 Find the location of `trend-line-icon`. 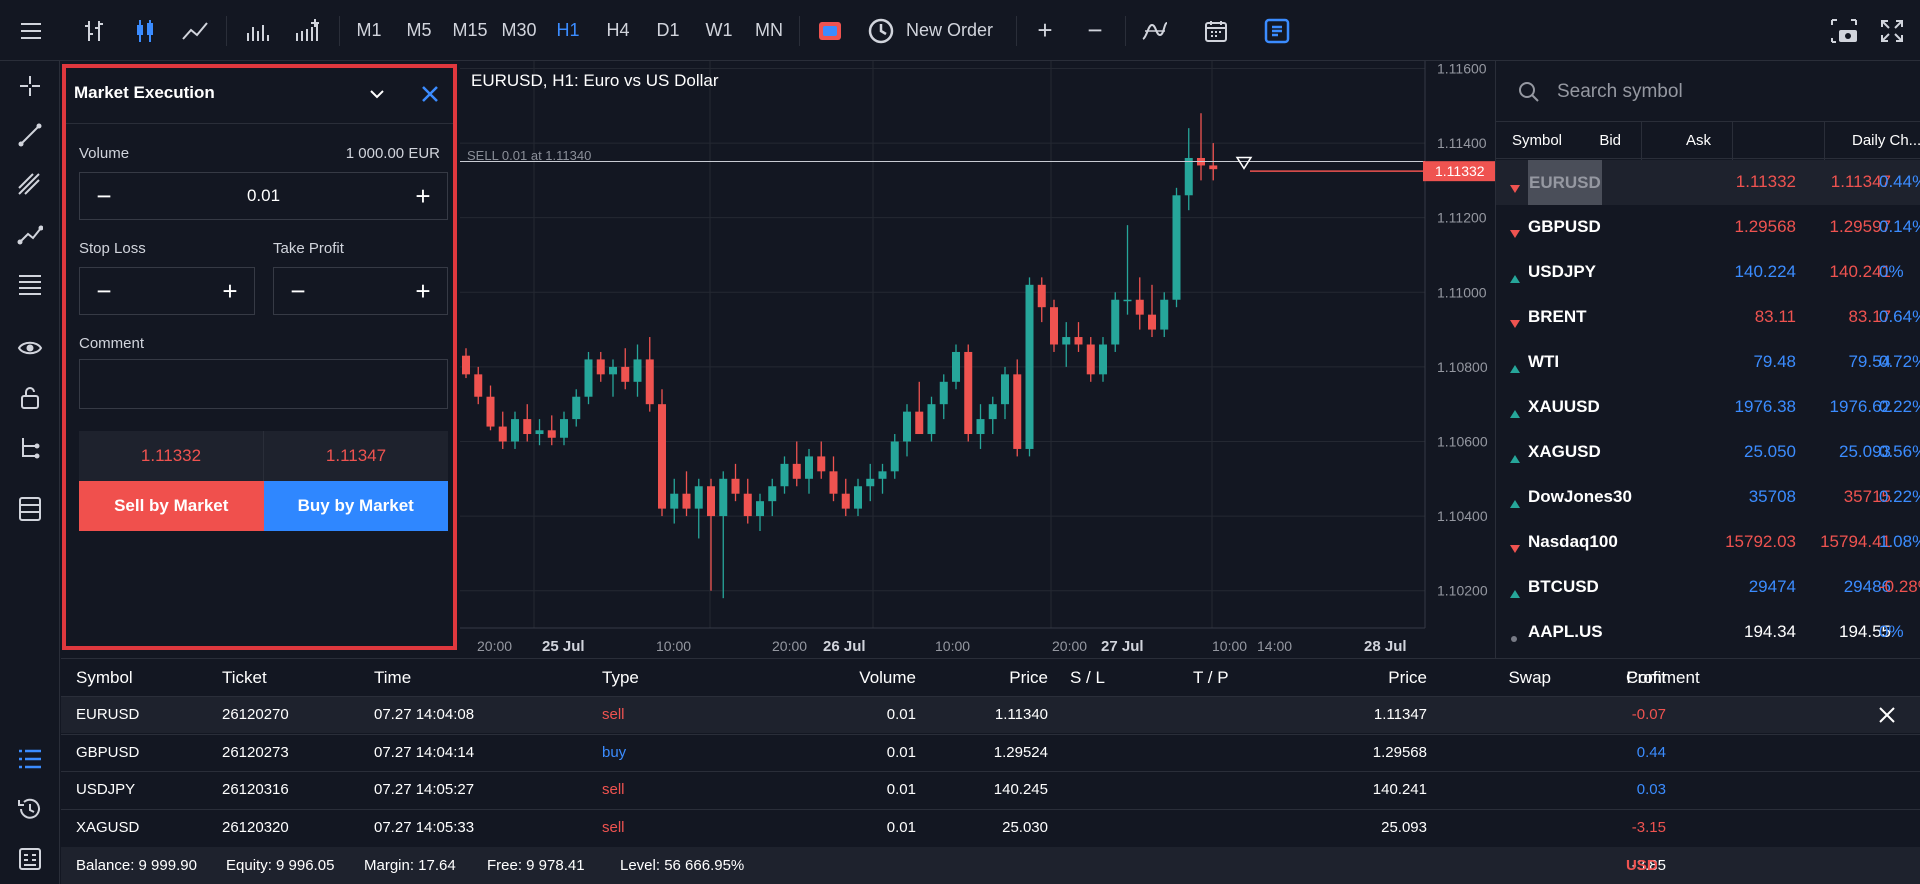

trend-line-icon is located at coordinates (30, 135).